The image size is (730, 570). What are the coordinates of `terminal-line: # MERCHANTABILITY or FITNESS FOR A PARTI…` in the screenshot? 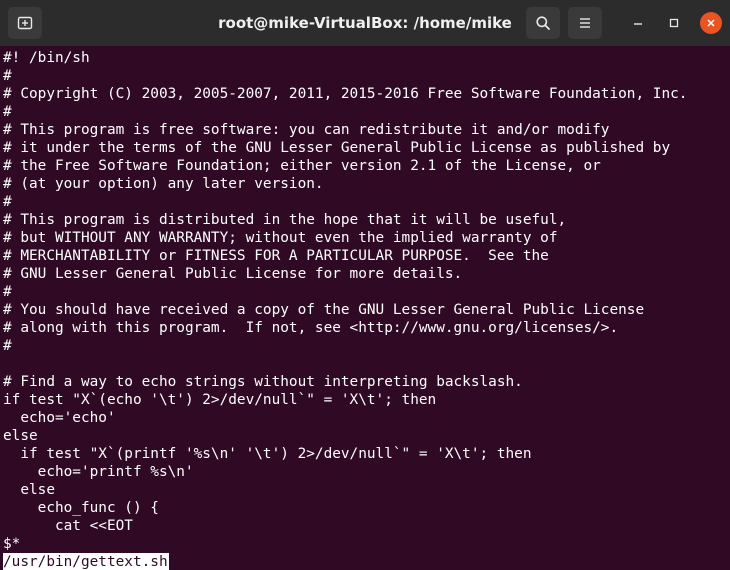 It's located at (276, 256).